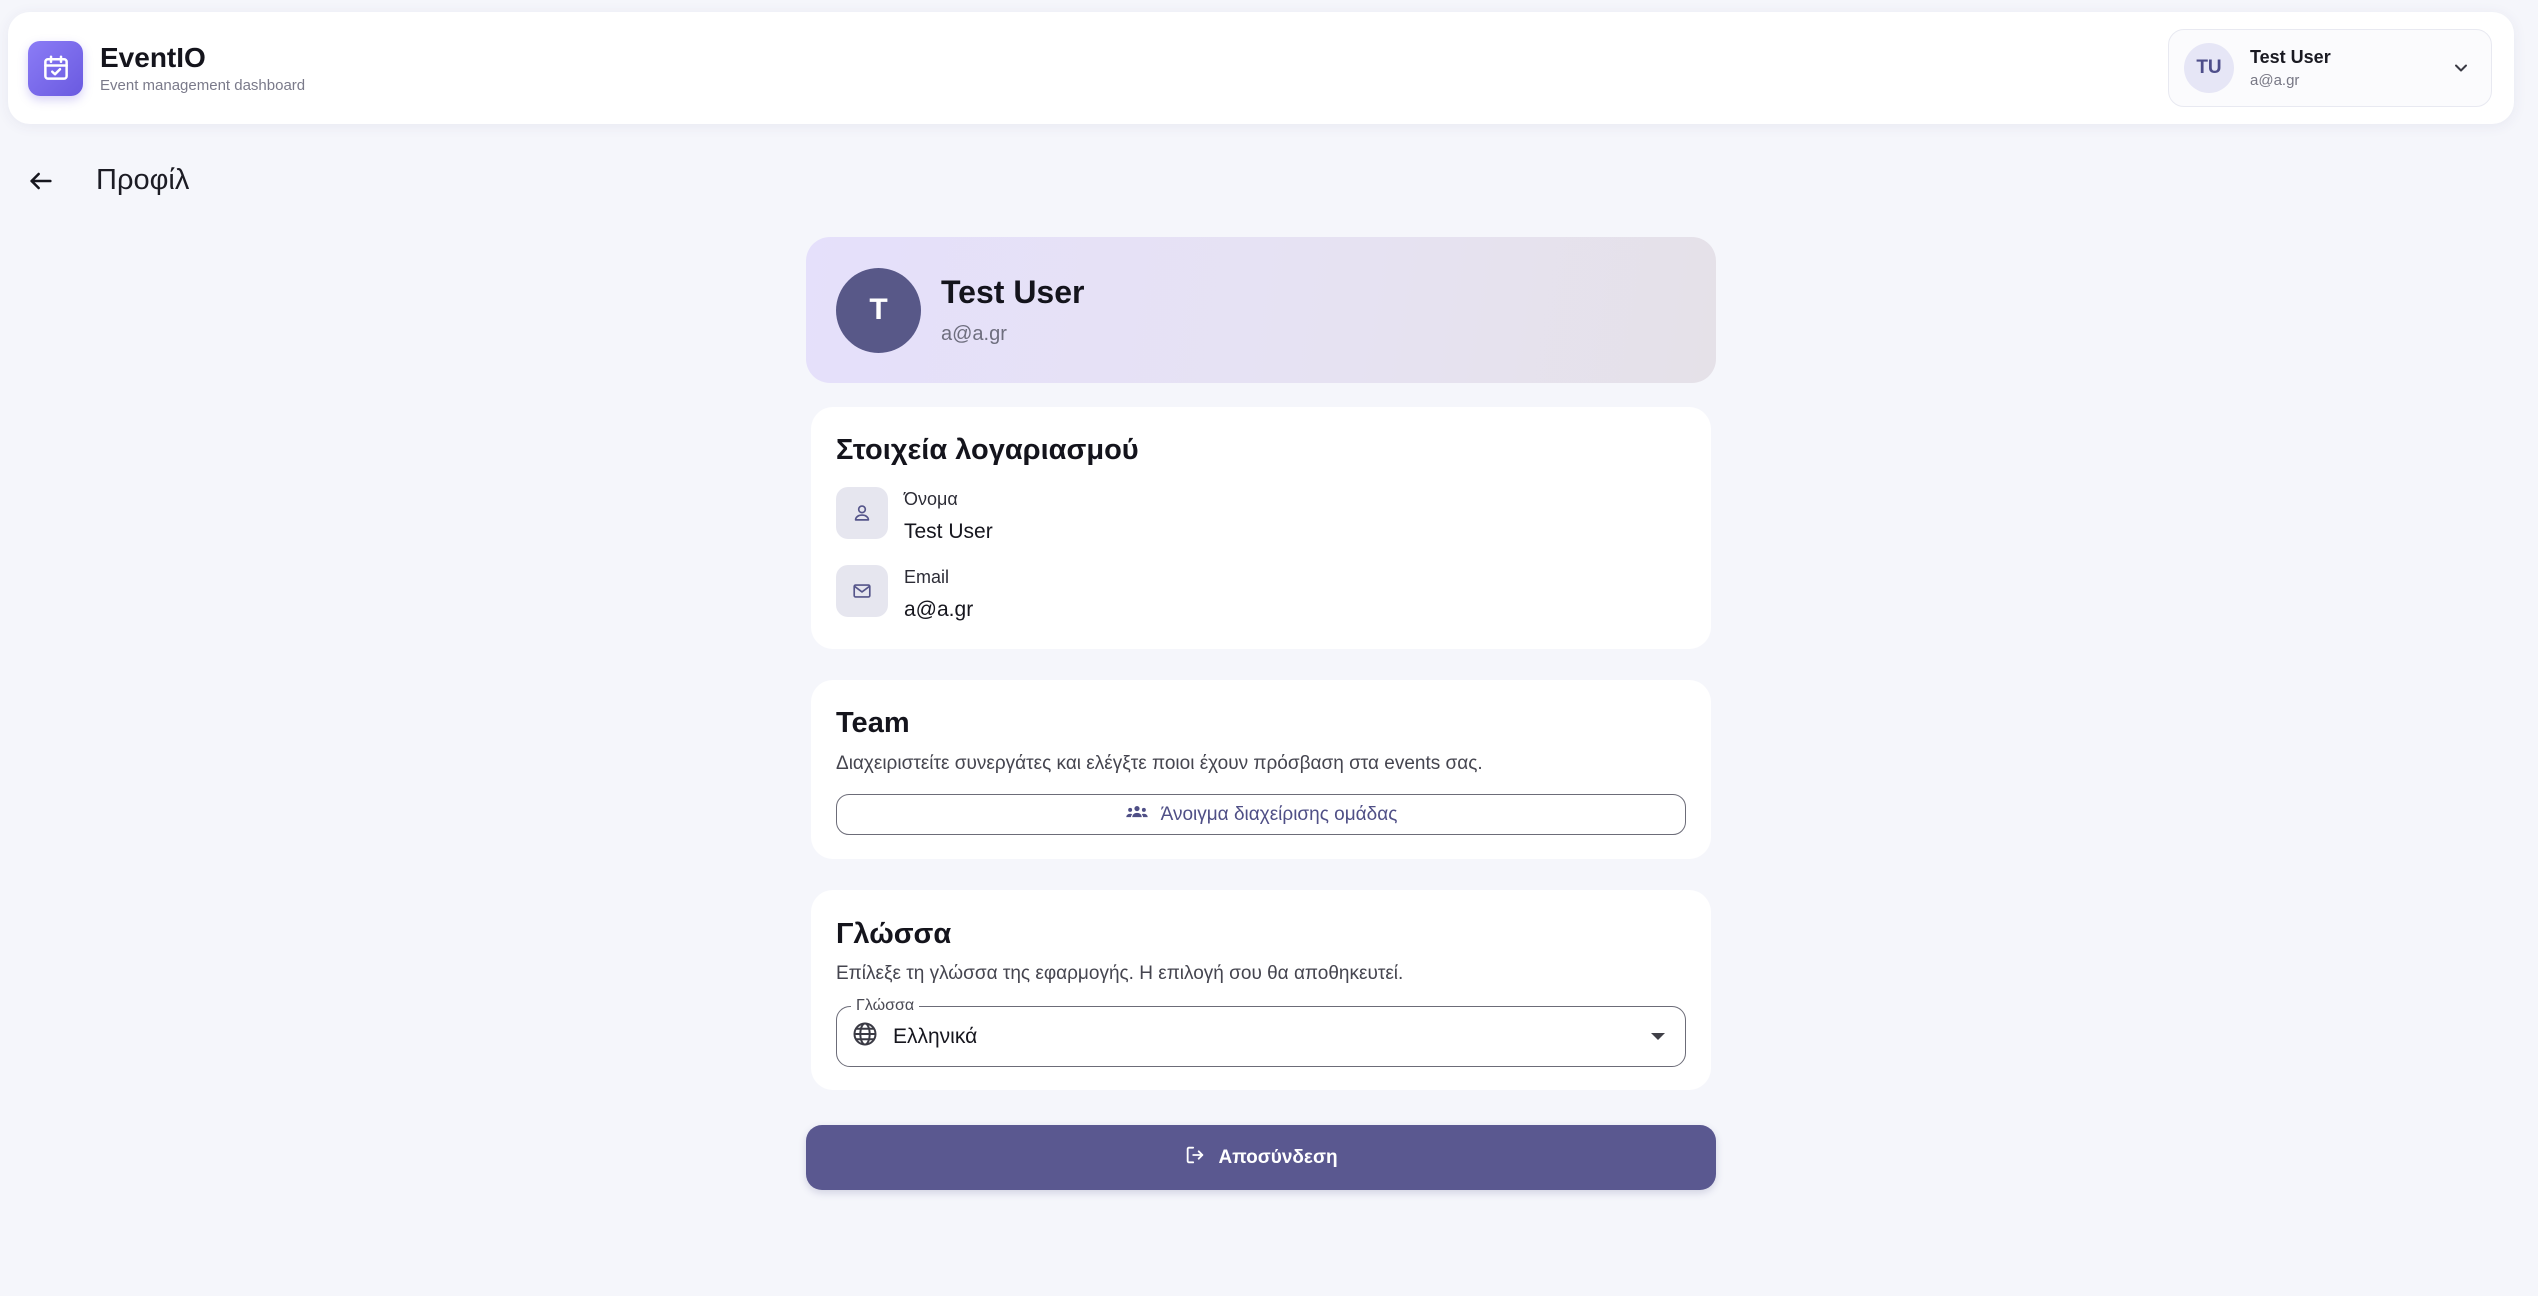  What do you see at coordinates (2275, 80) in the screenshot?
I see `user-menu-email: a@a.gr` at bounding box center [2275, 80].